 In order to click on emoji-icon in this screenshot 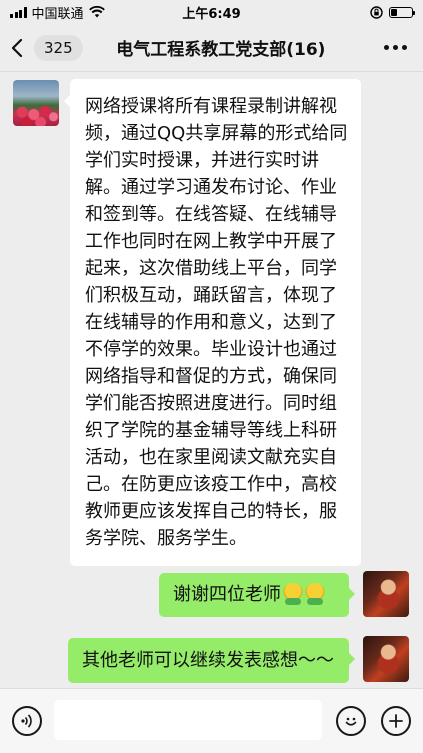, I will do `click(351, 721)`.